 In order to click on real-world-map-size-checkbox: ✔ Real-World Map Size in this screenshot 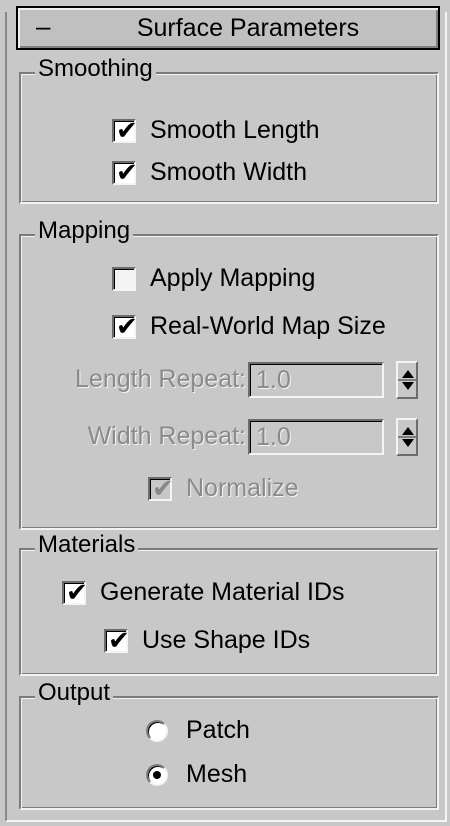, I will do `click(249, 326)`.